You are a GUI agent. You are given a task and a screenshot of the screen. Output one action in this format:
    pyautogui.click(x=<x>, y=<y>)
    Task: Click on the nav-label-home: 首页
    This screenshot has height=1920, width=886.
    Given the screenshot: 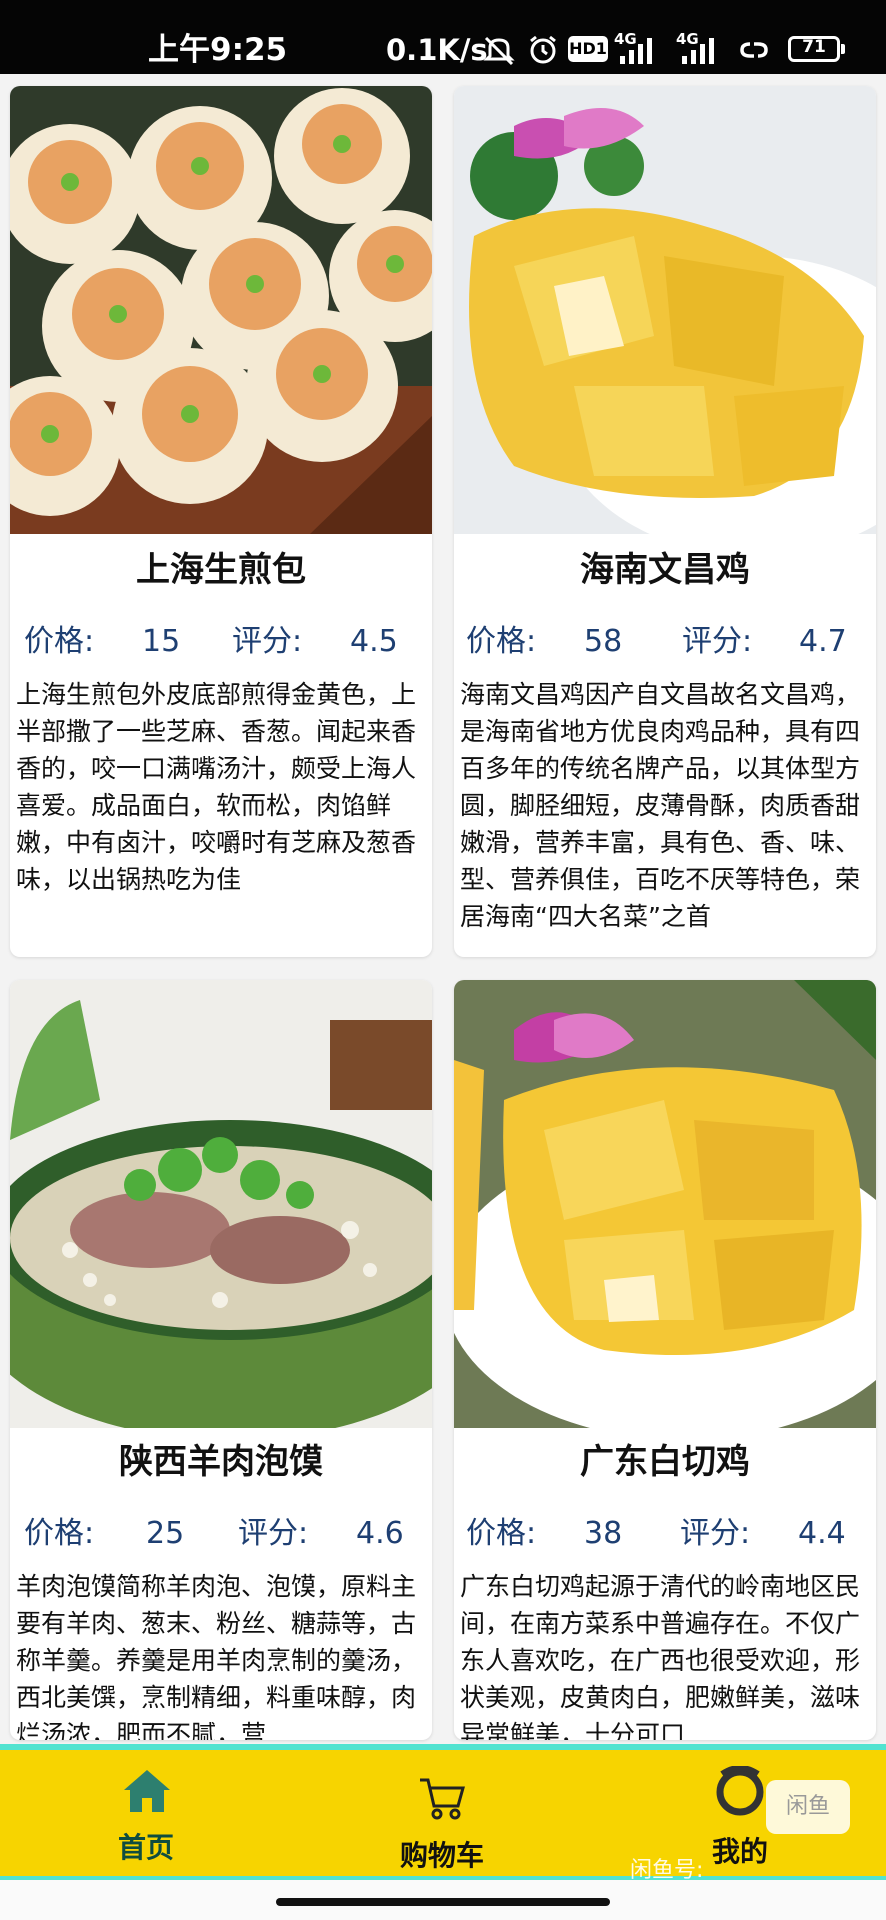 What is the action you would take?
    pyautogui.click(x=145, y=1847)
    